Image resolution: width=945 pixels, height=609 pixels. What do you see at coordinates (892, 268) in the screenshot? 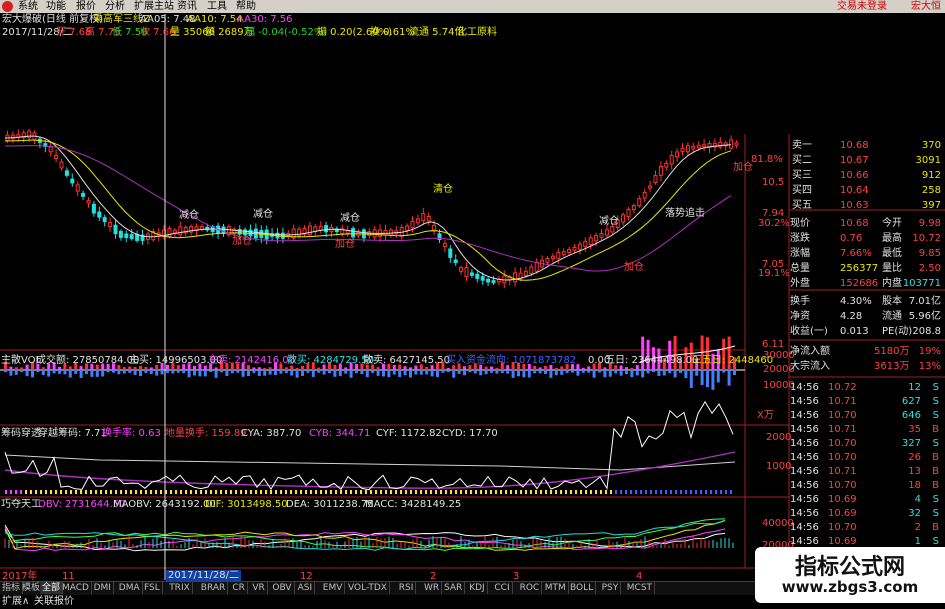
I see `quote-label: 量比` at bounding box center [892, 268].